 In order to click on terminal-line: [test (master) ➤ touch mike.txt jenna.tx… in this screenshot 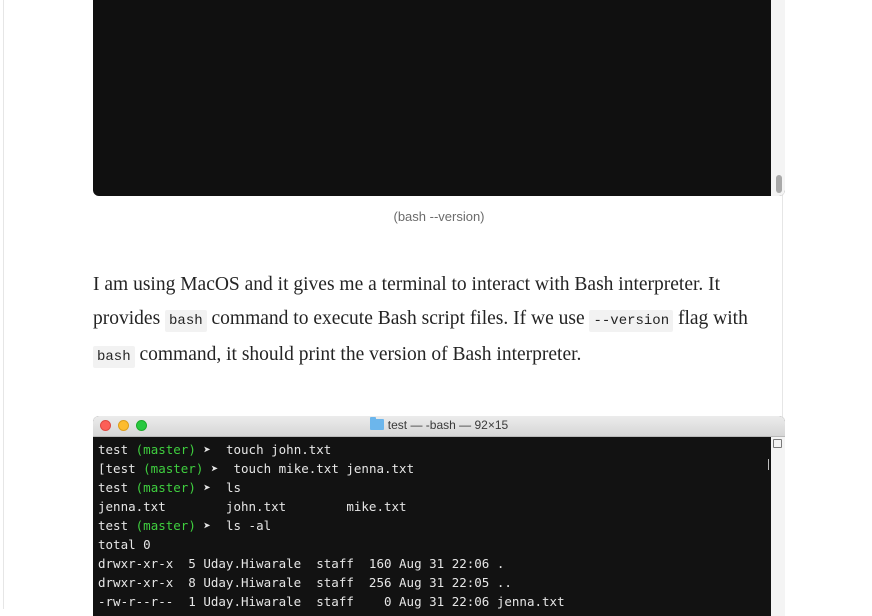, I will do `click(434, 468)`.